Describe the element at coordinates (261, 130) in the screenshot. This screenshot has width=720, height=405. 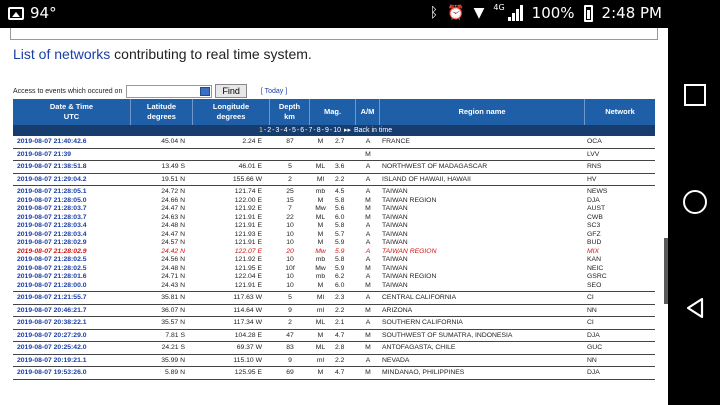
I see `page-link-1: 1` at that location.